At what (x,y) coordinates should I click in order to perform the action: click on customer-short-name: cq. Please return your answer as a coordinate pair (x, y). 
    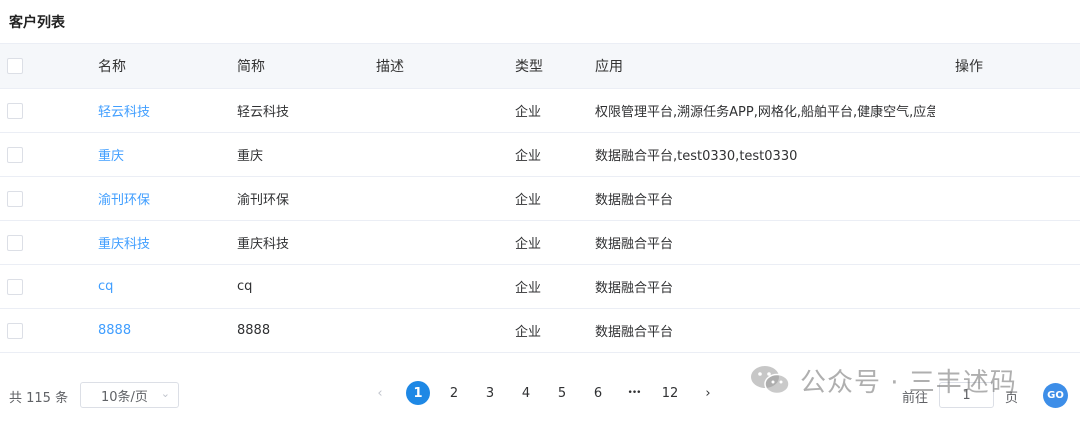
    Looking at the image, I should click on (245, 286).